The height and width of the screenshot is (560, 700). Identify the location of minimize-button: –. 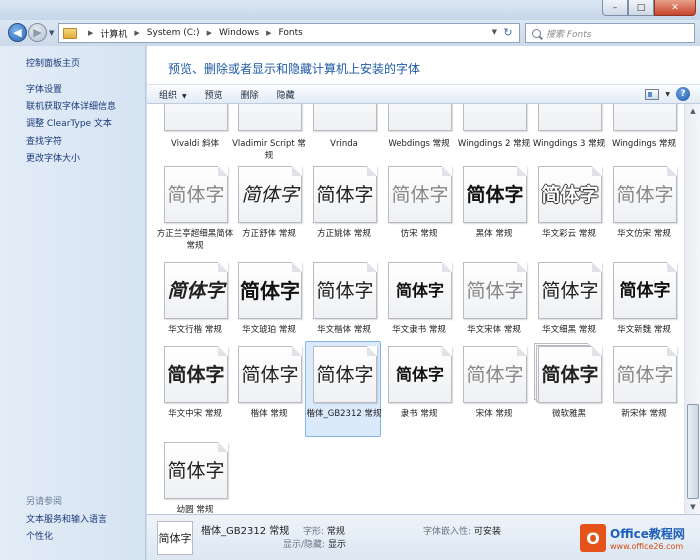
(615, 8).